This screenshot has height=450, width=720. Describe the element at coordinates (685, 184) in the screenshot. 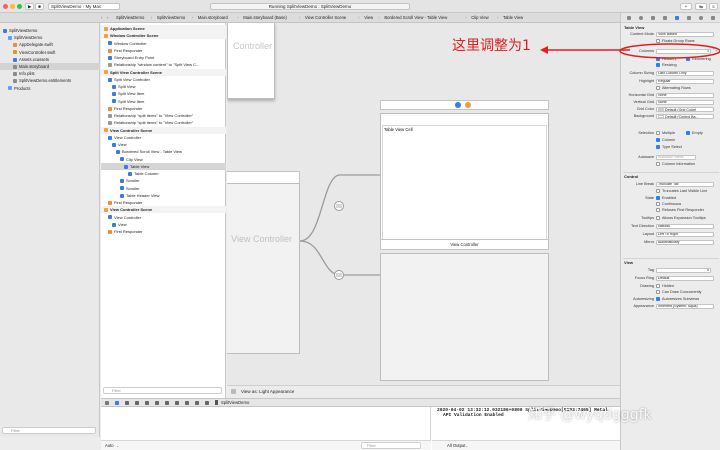

I see `line-break-select: Truncate Tail` at that location.